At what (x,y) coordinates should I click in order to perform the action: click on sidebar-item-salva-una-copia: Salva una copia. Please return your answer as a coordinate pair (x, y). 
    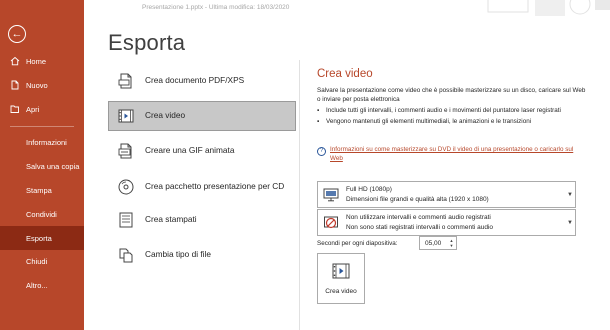
    Looking at the image, I should click on (42, 166).